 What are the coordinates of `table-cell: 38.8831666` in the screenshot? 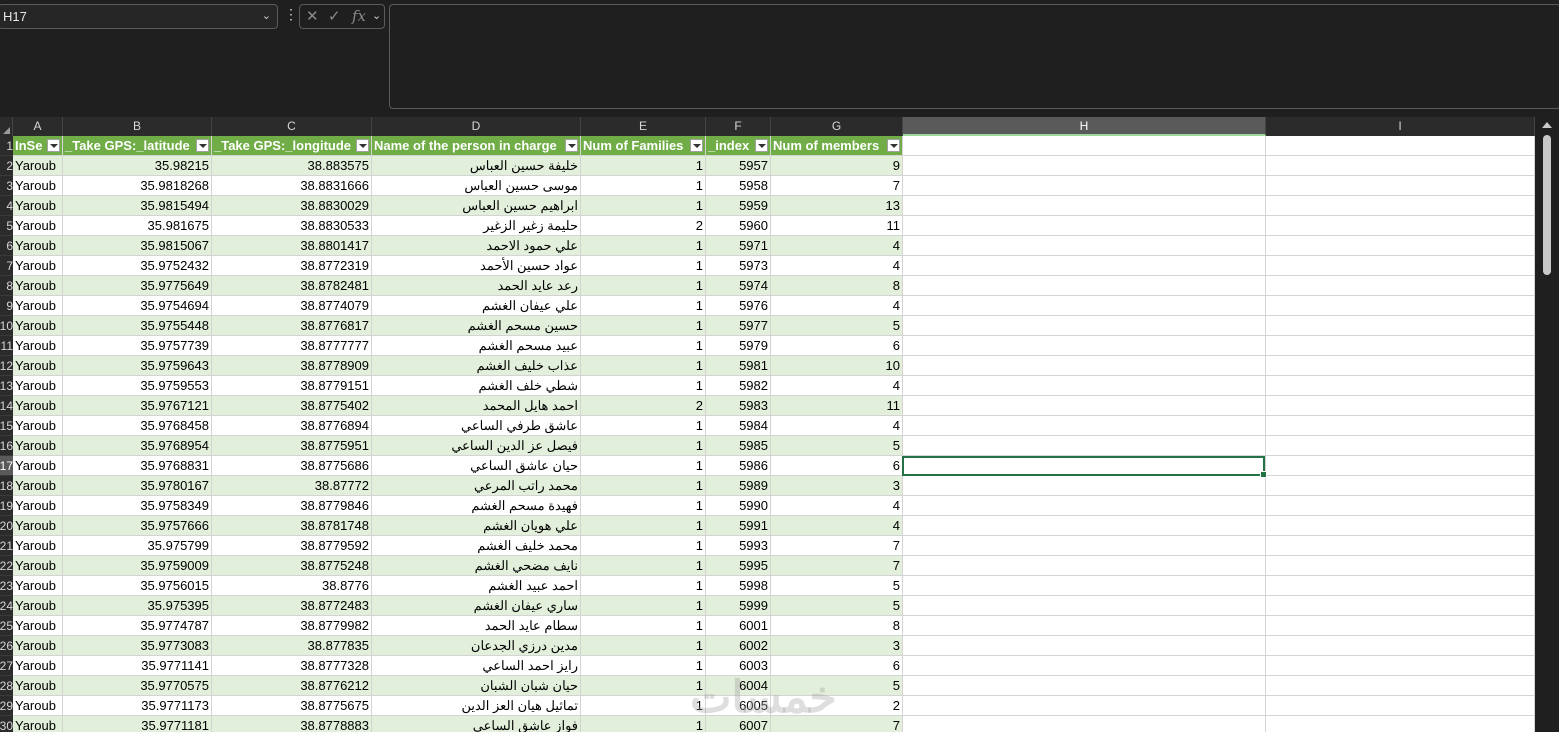 It's located at (292, 186).